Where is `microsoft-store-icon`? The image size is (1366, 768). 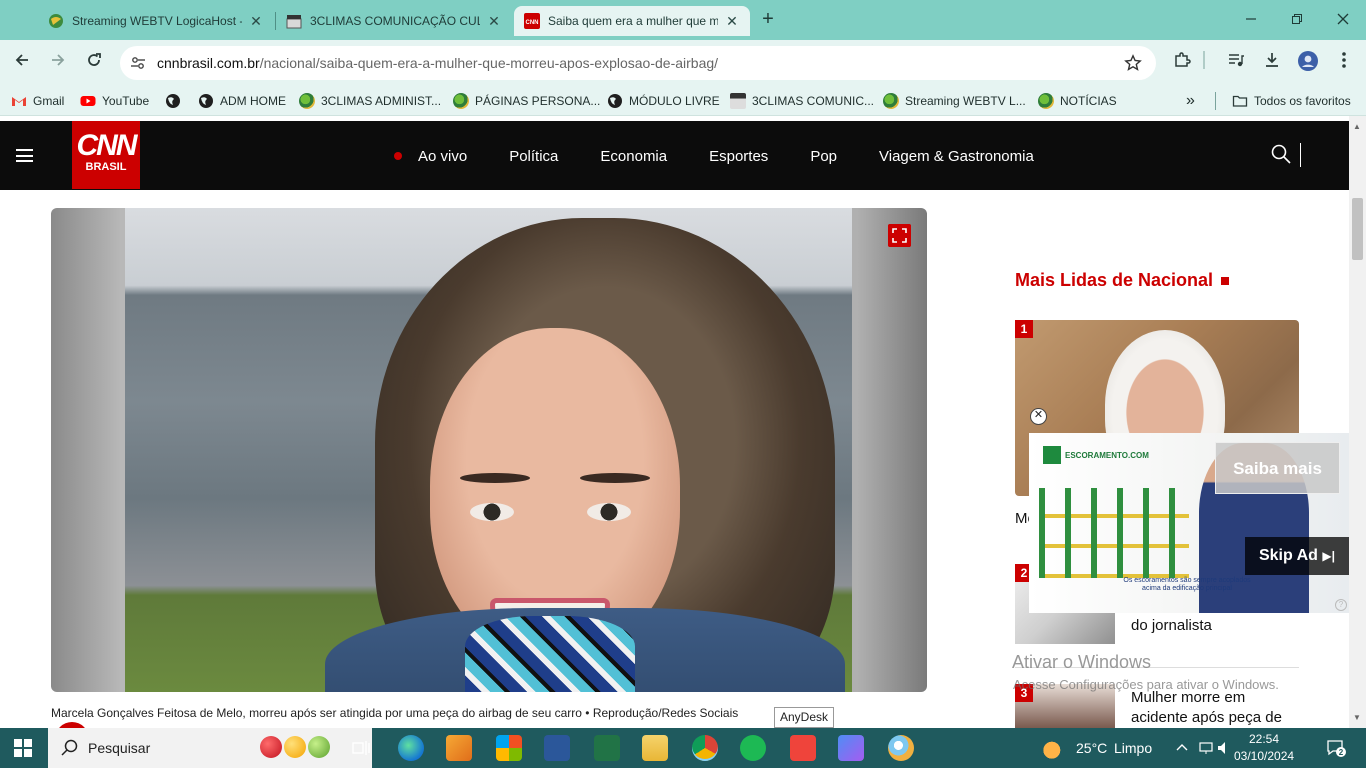 microsoft-store-icon is located at coordinates (509, 748).